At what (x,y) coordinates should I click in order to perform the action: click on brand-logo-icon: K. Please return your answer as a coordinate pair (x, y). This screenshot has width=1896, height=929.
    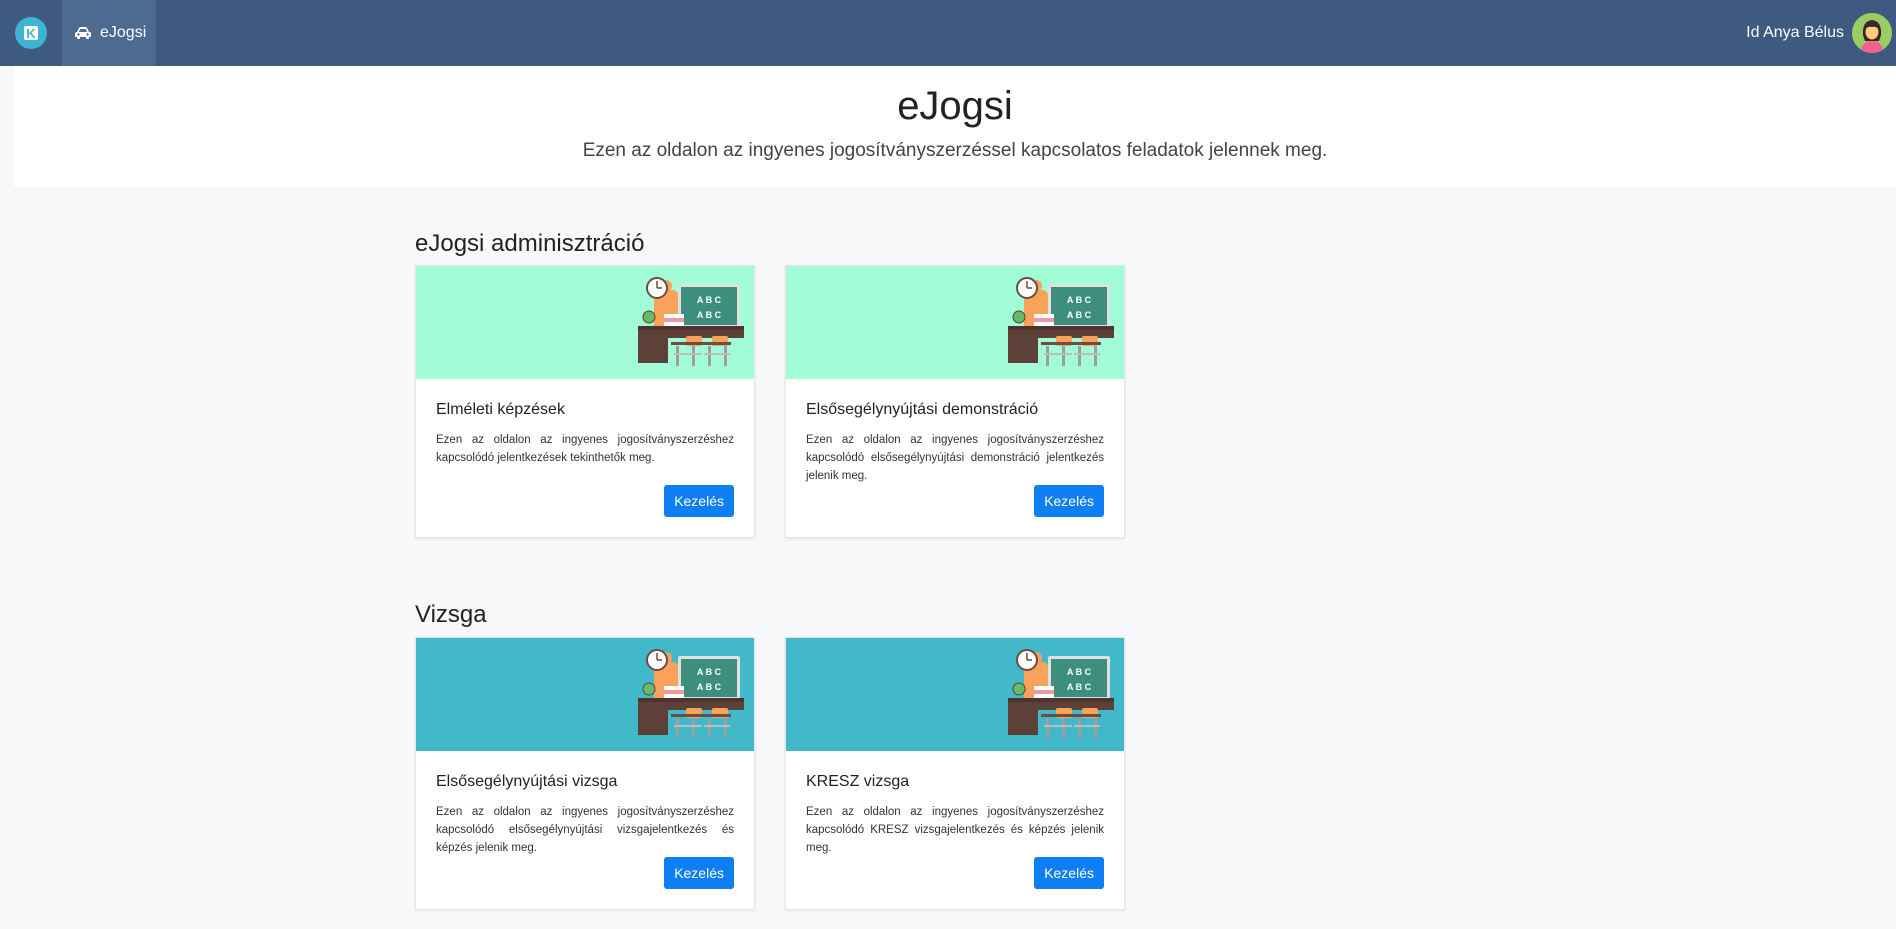
    Looking at the image, I should click on (31, 33).